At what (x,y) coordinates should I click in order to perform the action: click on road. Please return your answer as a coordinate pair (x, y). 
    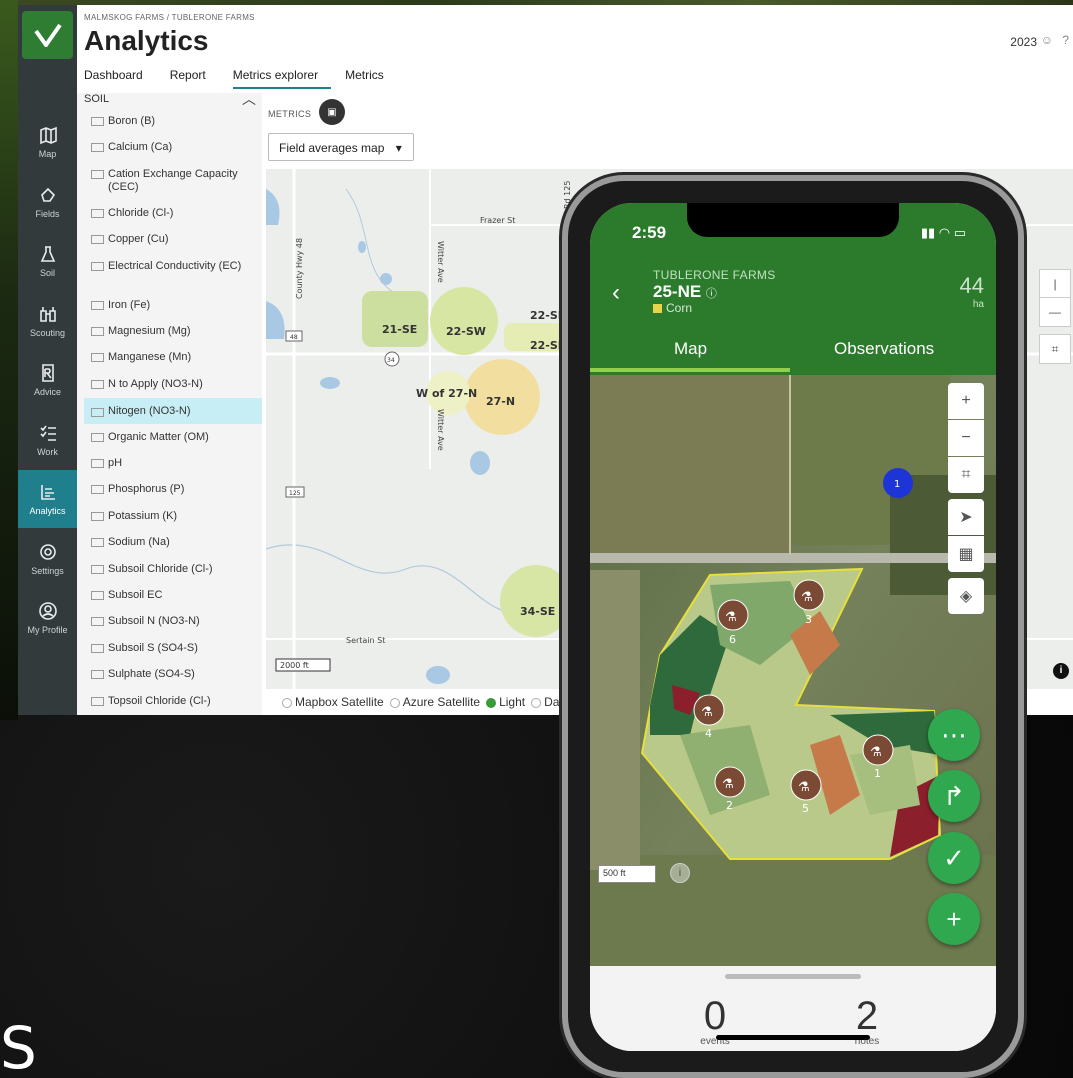
    Looking at the image, I should click on (793, 558).